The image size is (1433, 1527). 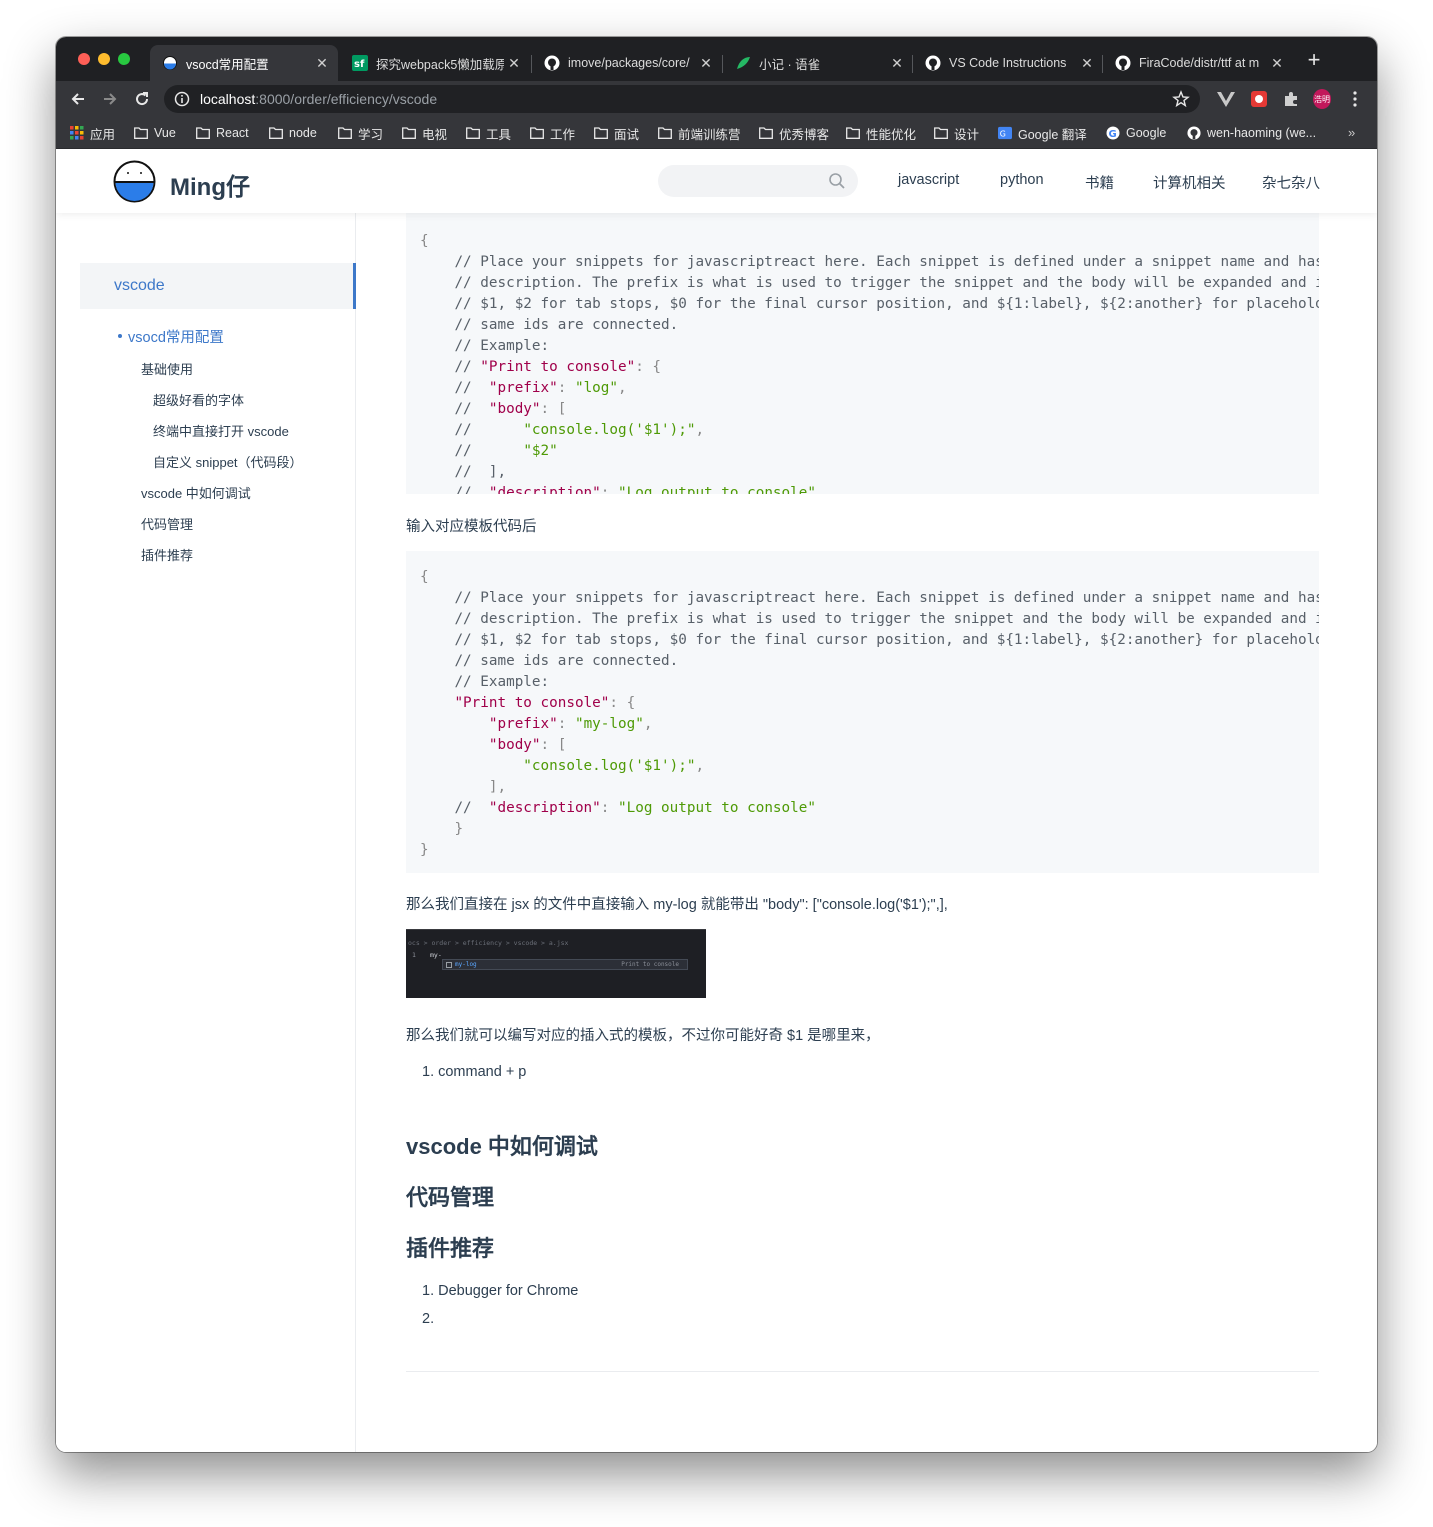 I want to click on svg-text: G, so click(x=1113, y=134).